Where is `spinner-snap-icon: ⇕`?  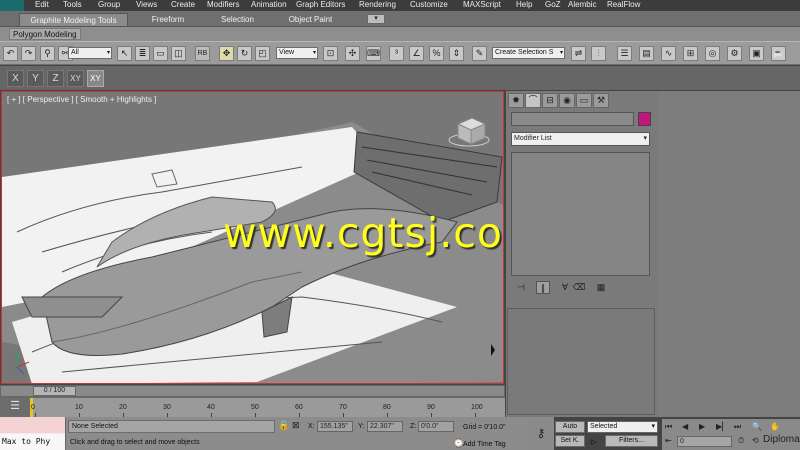 spinner-snap-icon: ⇕ is located at coordinates (456, 53).